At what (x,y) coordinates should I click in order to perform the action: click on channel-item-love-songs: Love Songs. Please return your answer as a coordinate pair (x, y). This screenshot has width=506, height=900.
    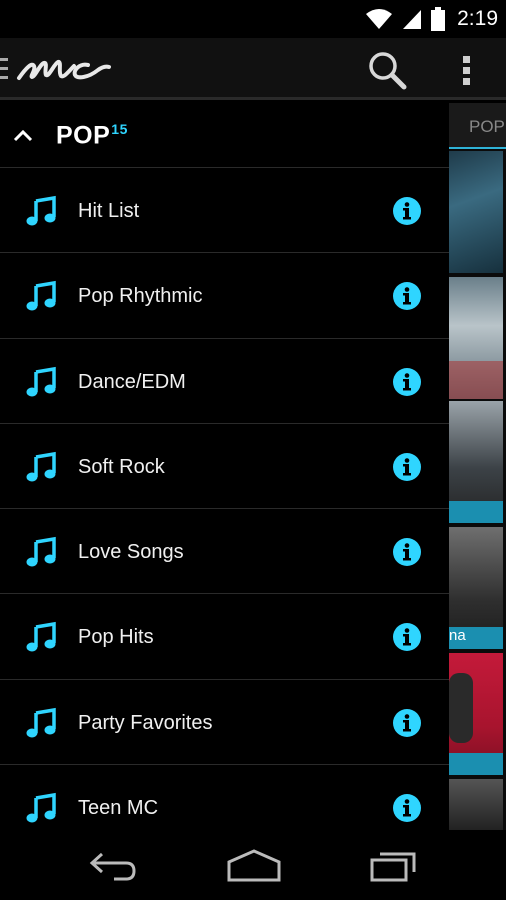
    Looking at the image, I should click on (224, 552).